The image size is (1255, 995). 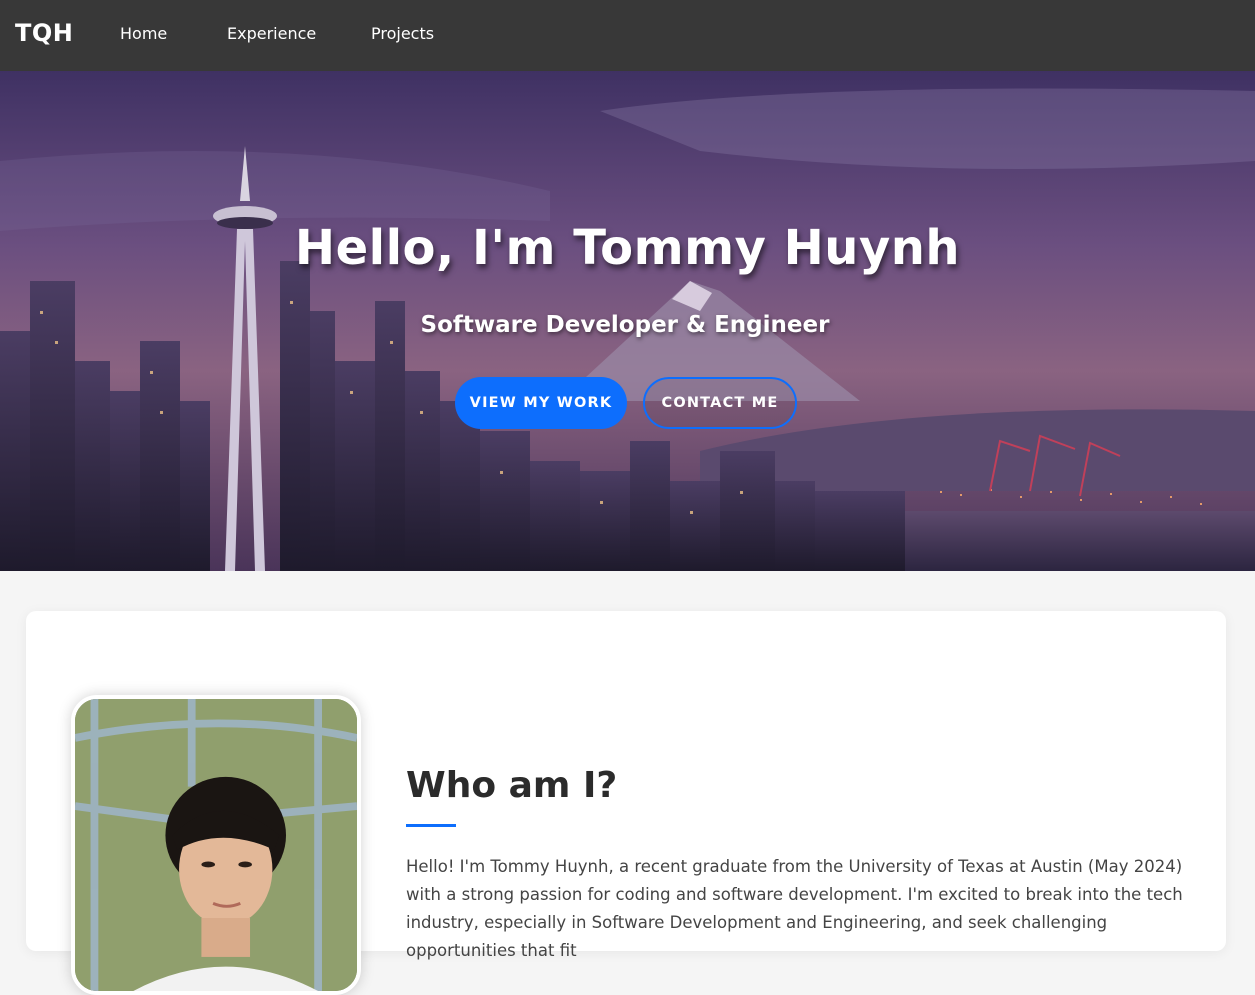 What do you see at coordinates (431, 825) in the screenshot?
I see `heading-underline` at bounding box center [431, 825].